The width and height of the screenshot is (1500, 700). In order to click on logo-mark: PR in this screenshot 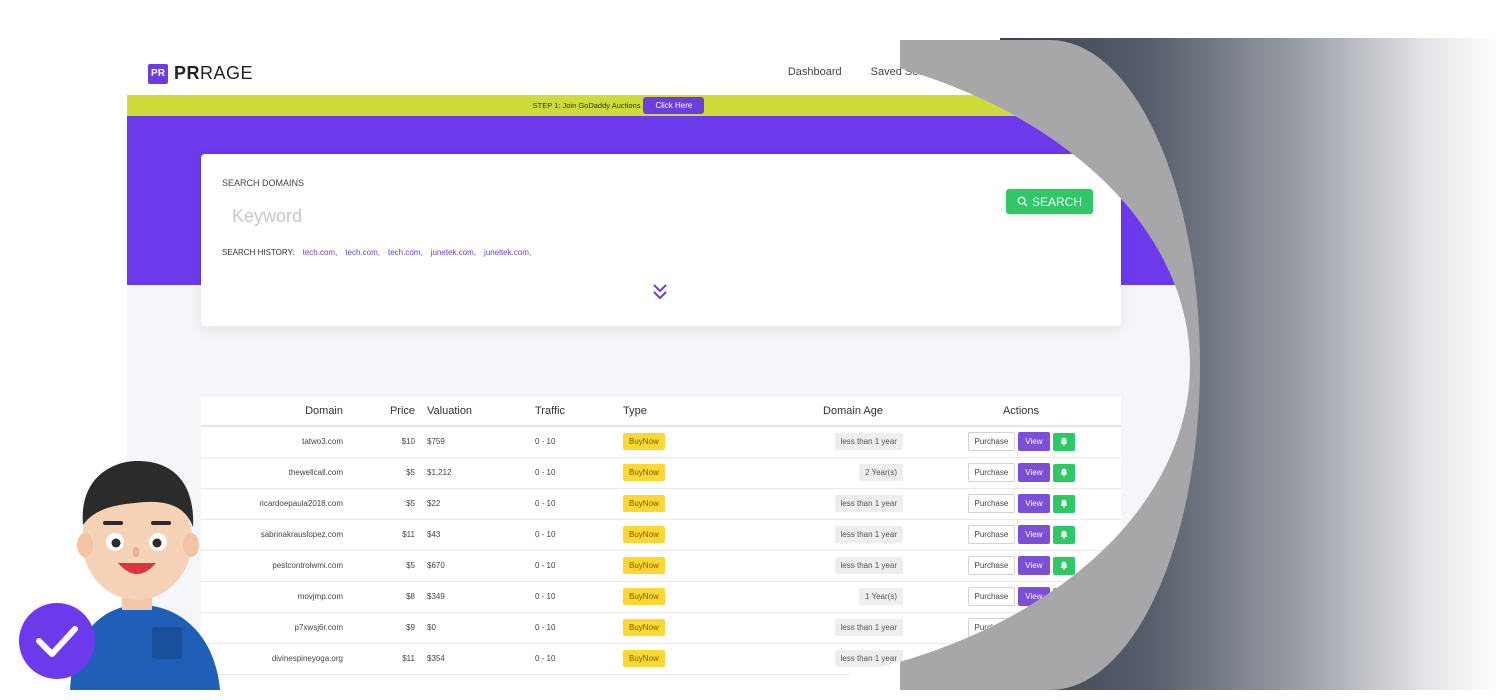, I will do `click(158, 73)`.